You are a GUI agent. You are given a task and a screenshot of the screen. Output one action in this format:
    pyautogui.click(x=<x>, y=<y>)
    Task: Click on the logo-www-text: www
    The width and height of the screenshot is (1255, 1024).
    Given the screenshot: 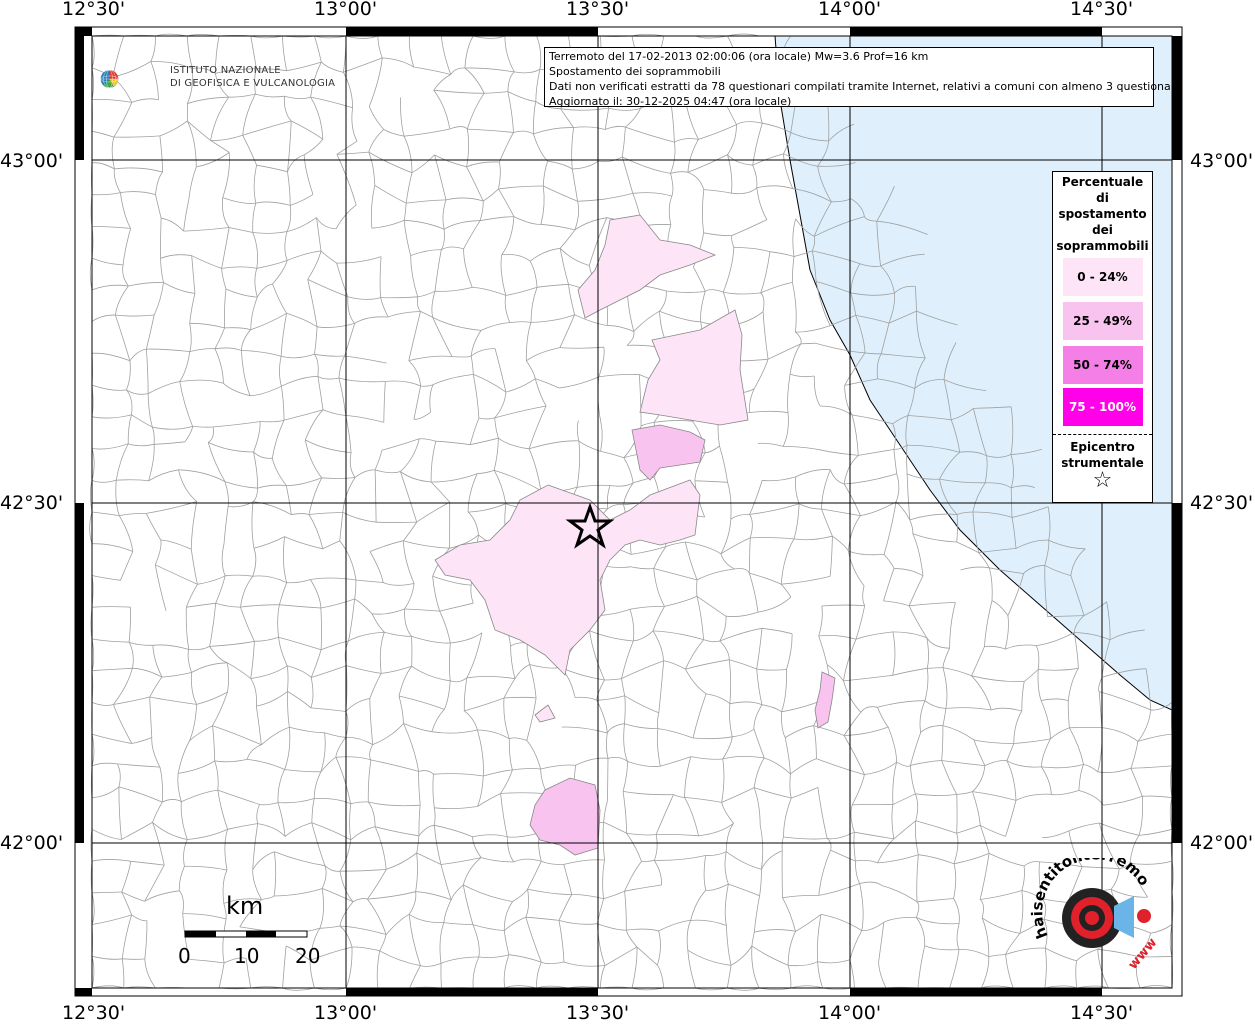 What is the action you would take?
    pyautogui.click(x=1143, y=953)
    